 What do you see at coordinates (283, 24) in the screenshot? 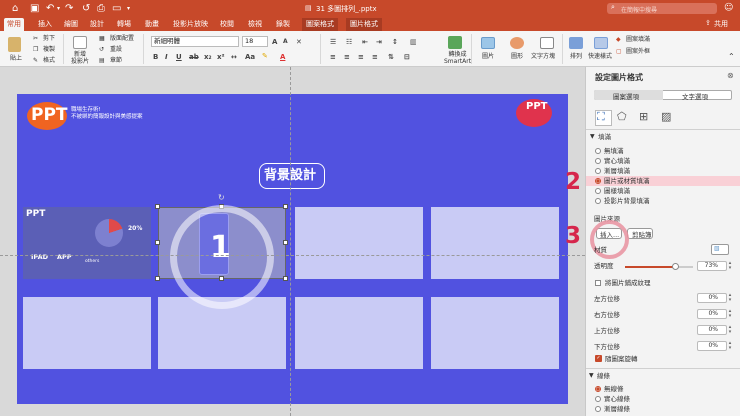
I see `tab-record: 錄製` at bounding box center [283, 24].